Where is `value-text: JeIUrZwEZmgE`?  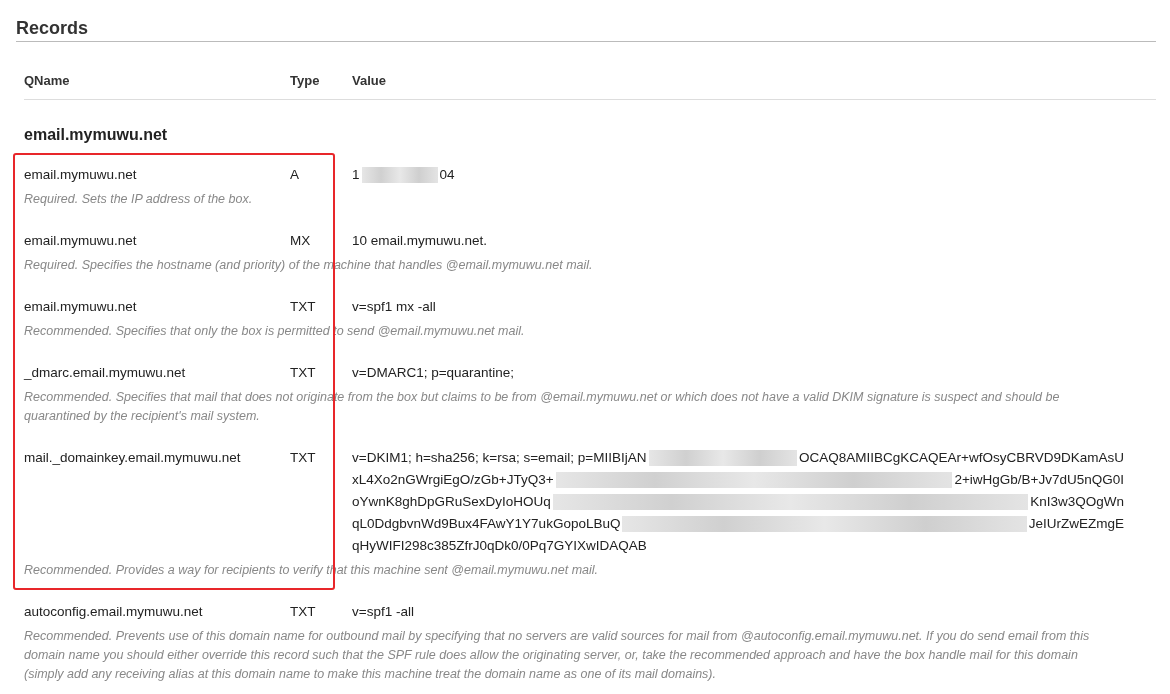 value-text: JeIUrZwEZmgE is located at coordinates (1076, 524).